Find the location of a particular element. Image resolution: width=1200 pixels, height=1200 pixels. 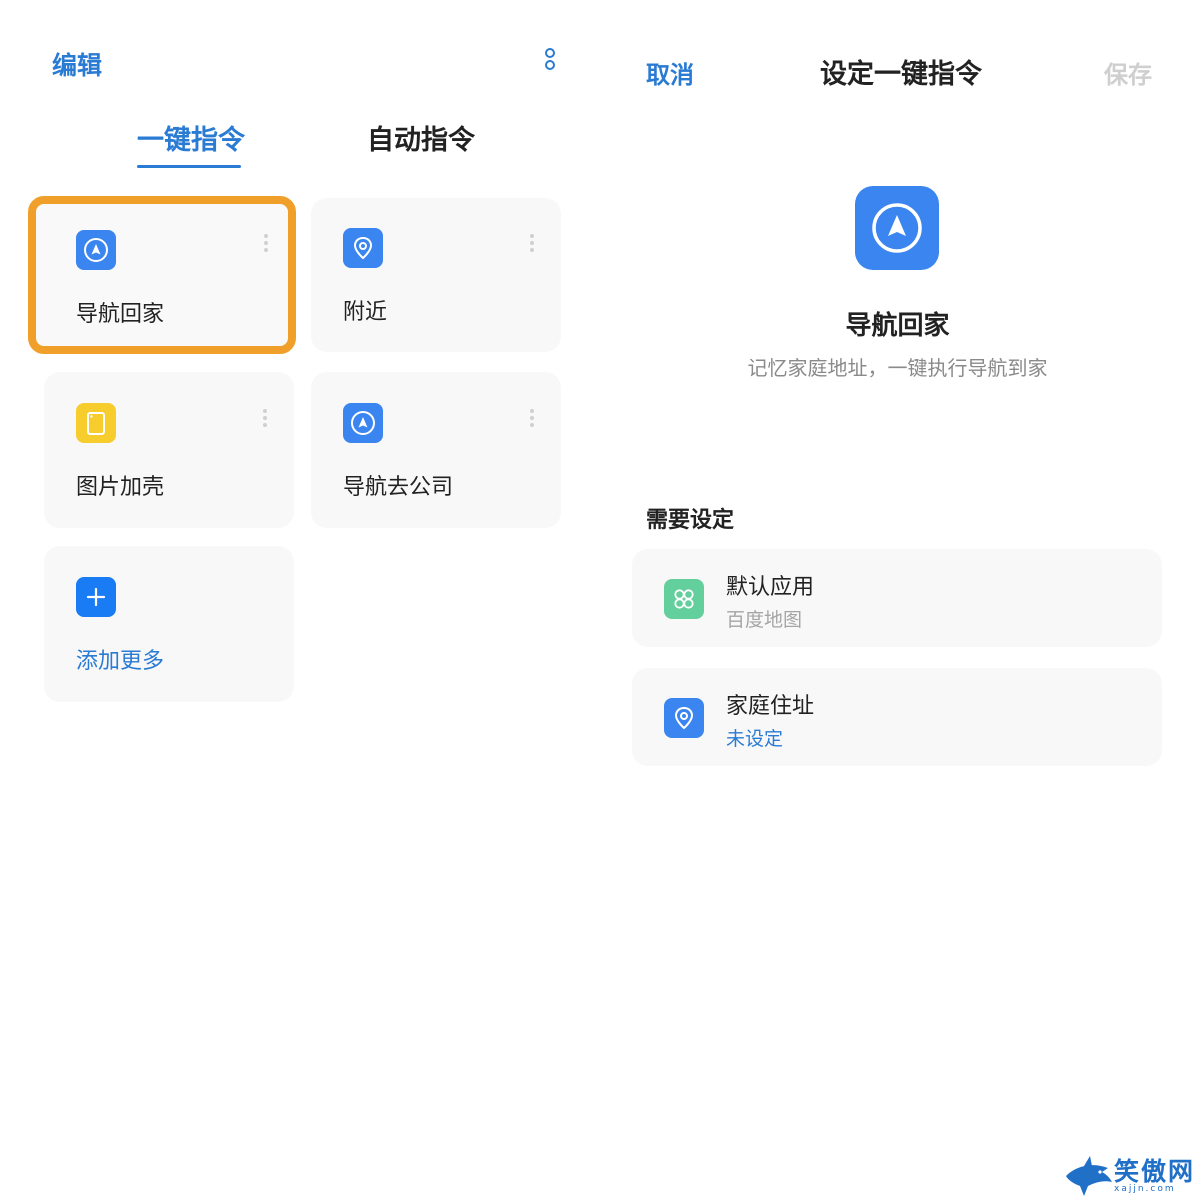

shark-logo-icon is located at coordinates (1089, 1176).